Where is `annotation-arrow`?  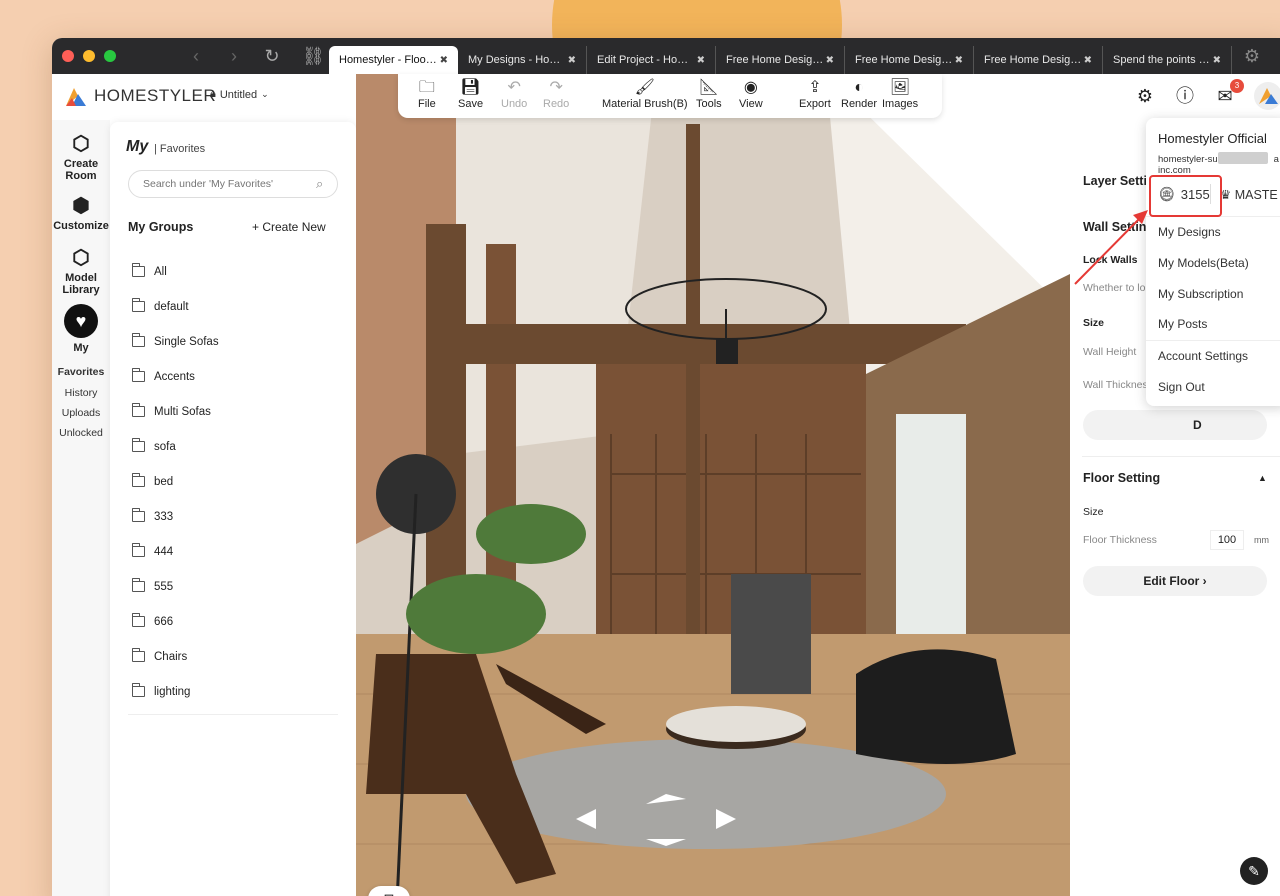
annotation-arrow is located at coordinates (1111, 247).